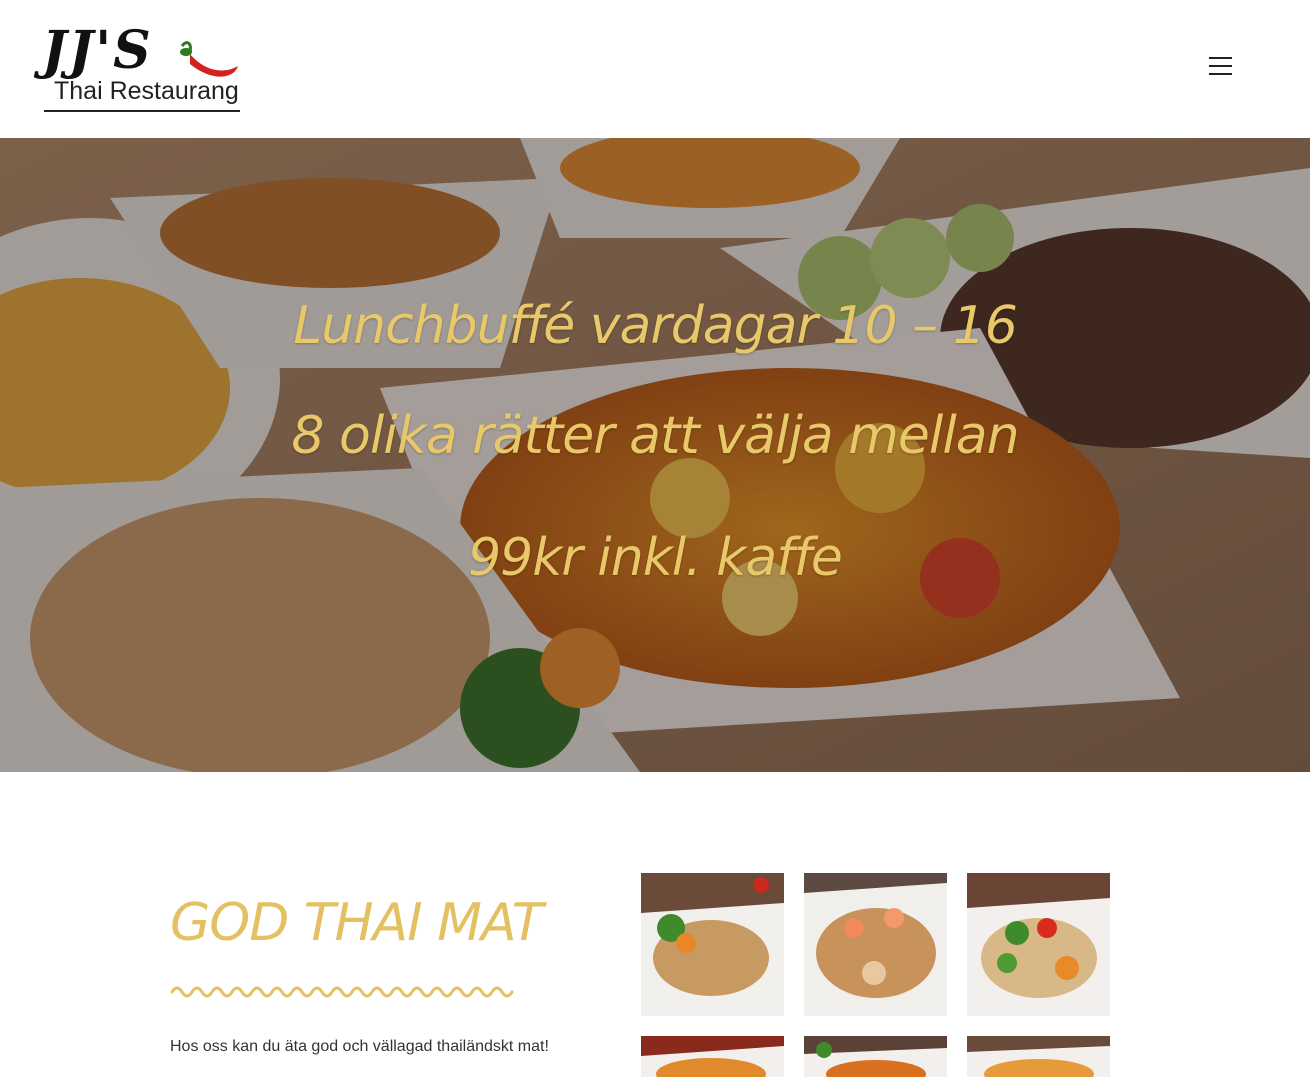 This screenshot has height=1077, width=1310. What do you see at coordinates (142, 111) in the screenshot?
I see `logo-underline` at bounding box center [142, 111].